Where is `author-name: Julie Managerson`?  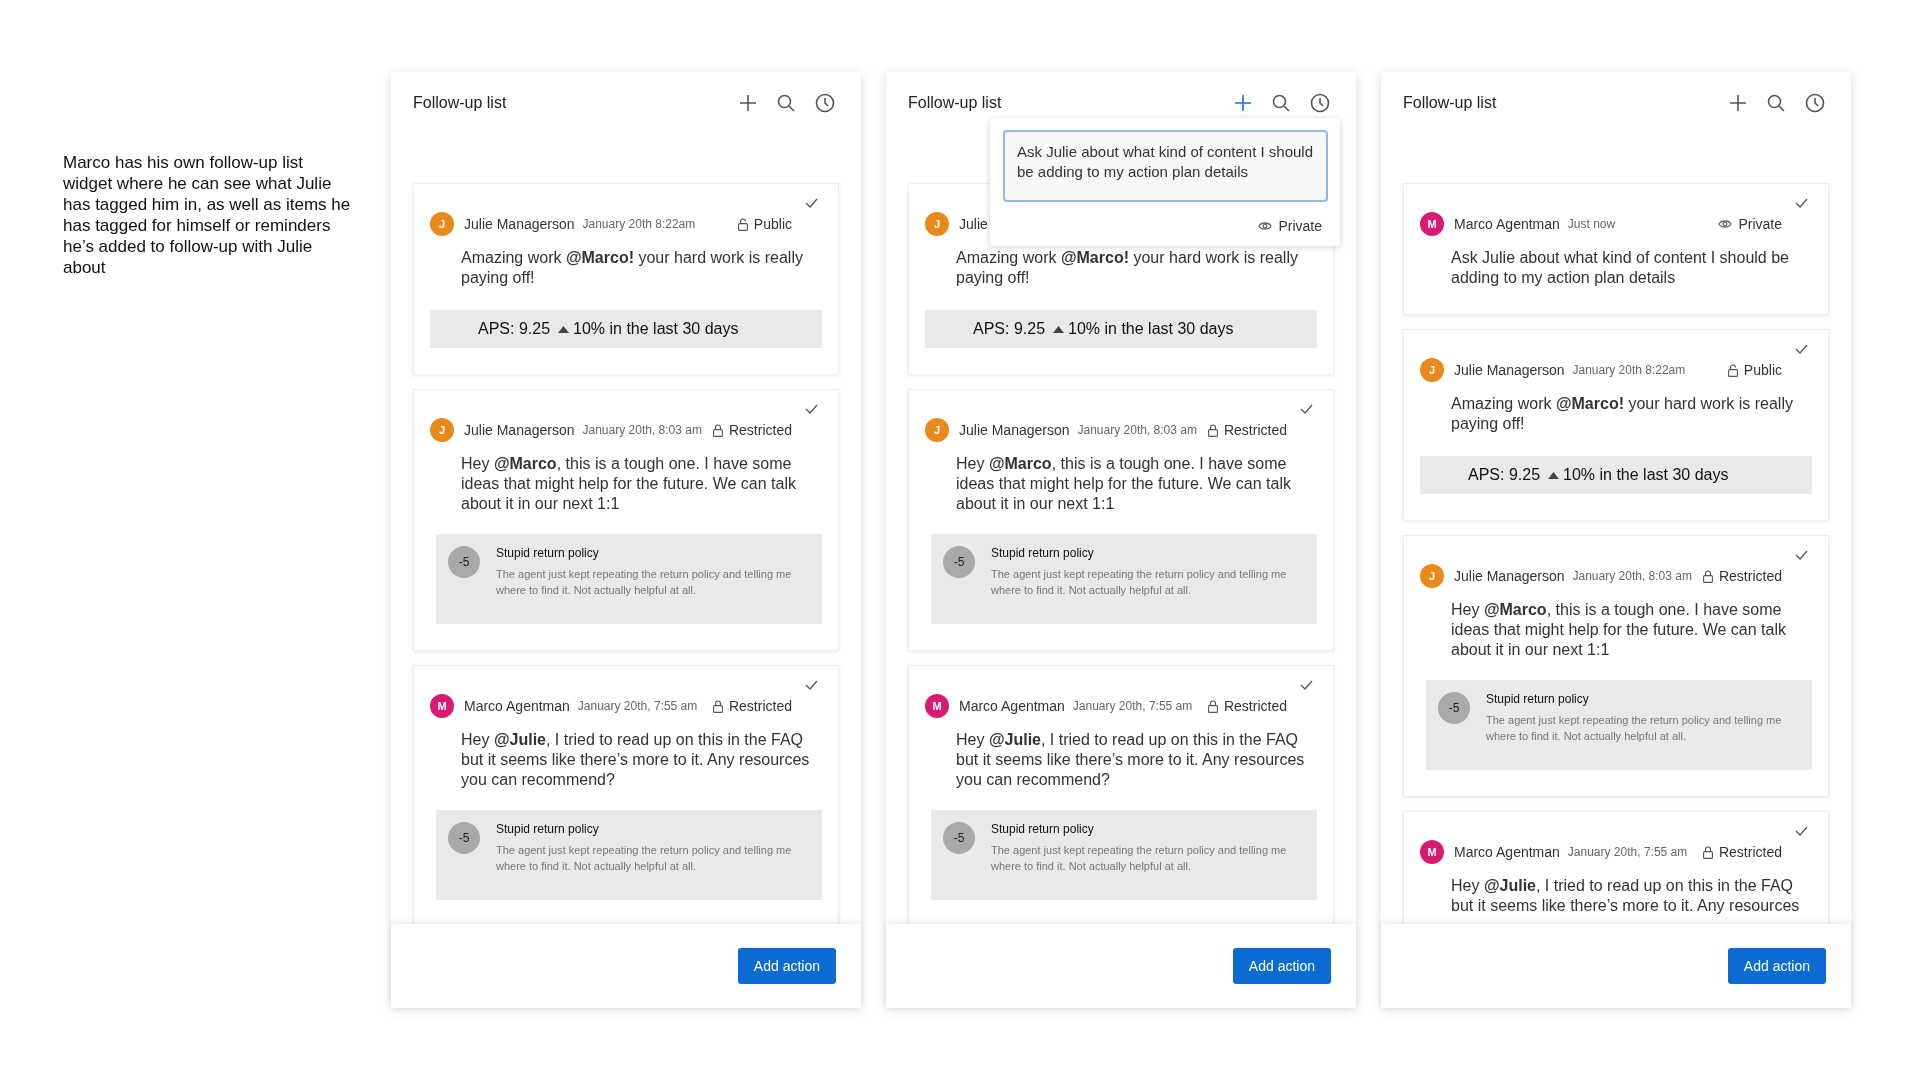 author-name: Julie Managerson is located at coordinates (1509, 370).